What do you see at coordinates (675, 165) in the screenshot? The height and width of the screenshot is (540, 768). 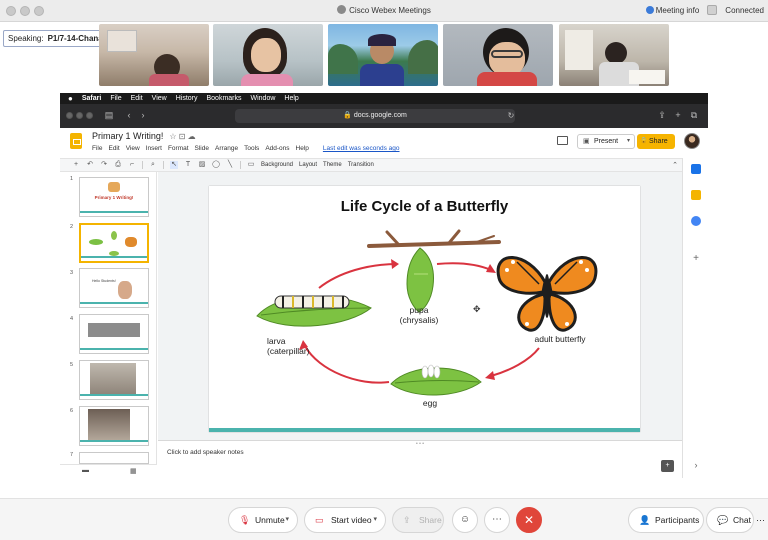 I see `collapse-toolbar-icon: ⌃` at bounding box center [675, 165].